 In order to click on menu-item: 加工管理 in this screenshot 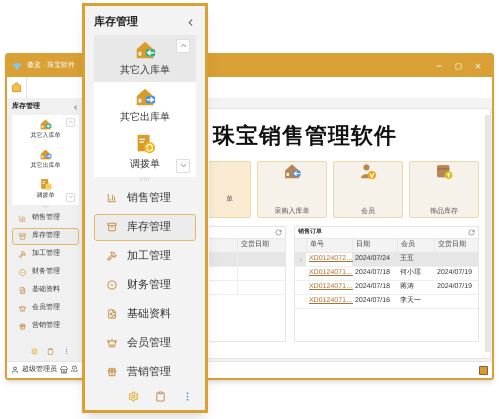, I will do `click(145, 256)`.